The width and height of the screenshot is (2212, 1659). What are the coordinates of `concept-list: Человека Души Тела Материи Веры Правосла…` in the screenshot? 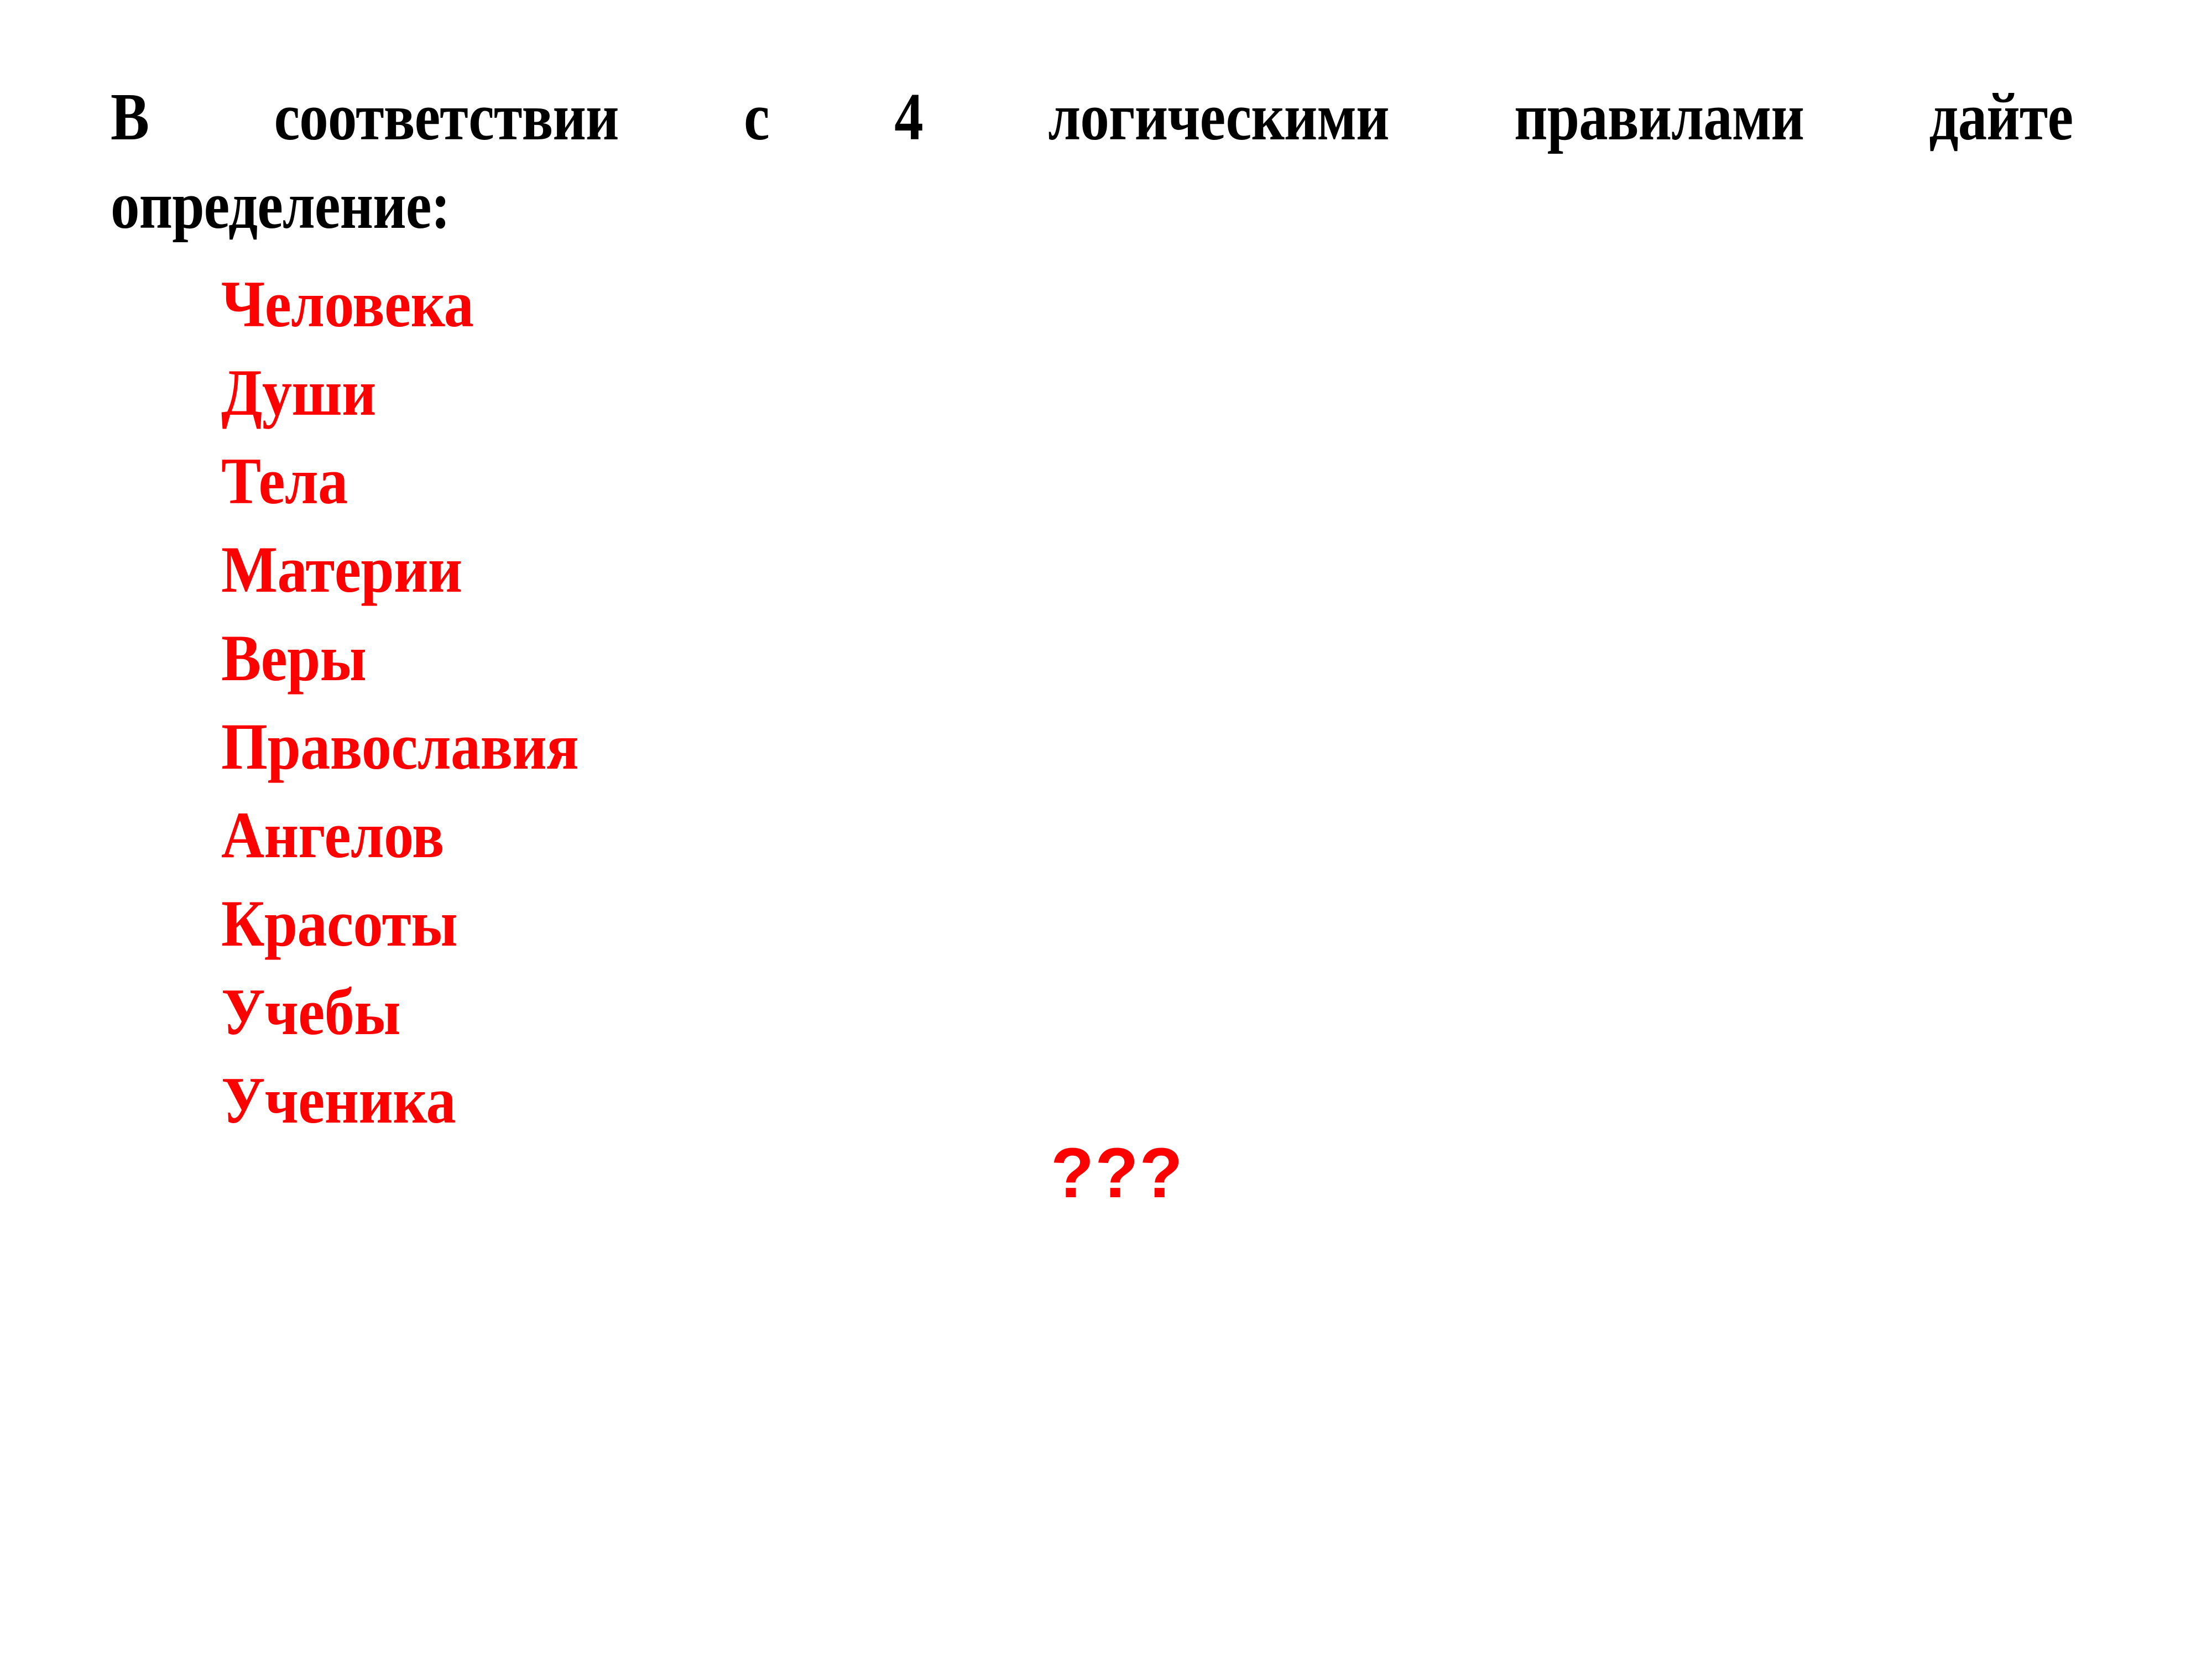 It's located at (420, 703).